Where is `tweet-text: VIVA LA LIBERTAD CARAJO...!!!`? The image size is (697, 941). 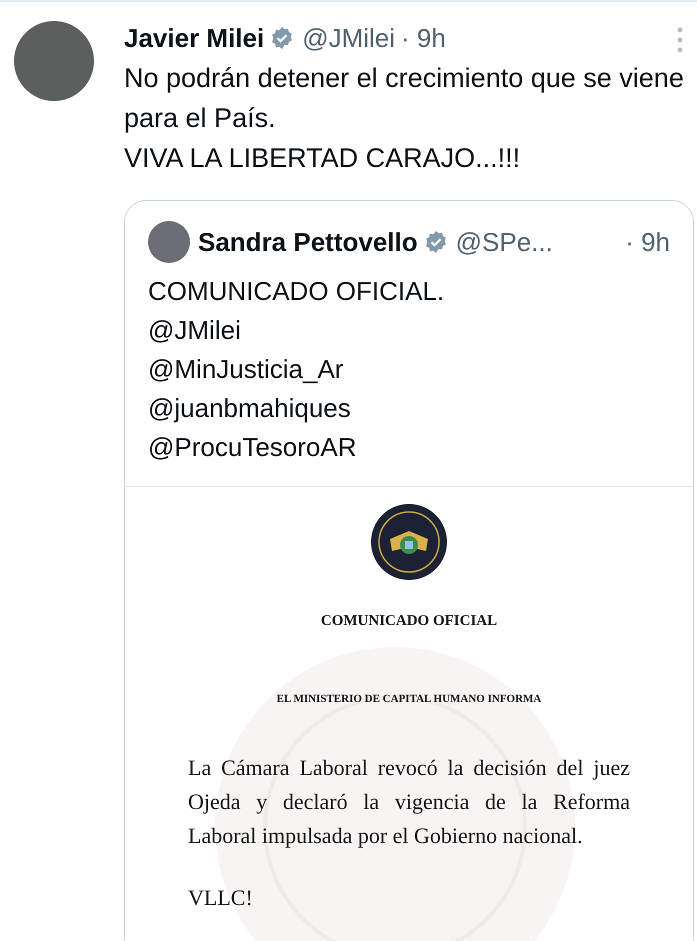
tweet-text: VIVA LA LIBERTAD CARAJO...!!! is located at coordinates (323, 158).